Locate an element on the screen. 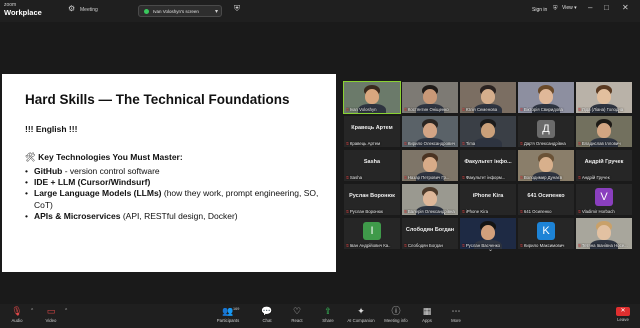 The image size is (640, 328). participant-name: ⦸Кирило Олександрович is located at coordinates (430, 143).